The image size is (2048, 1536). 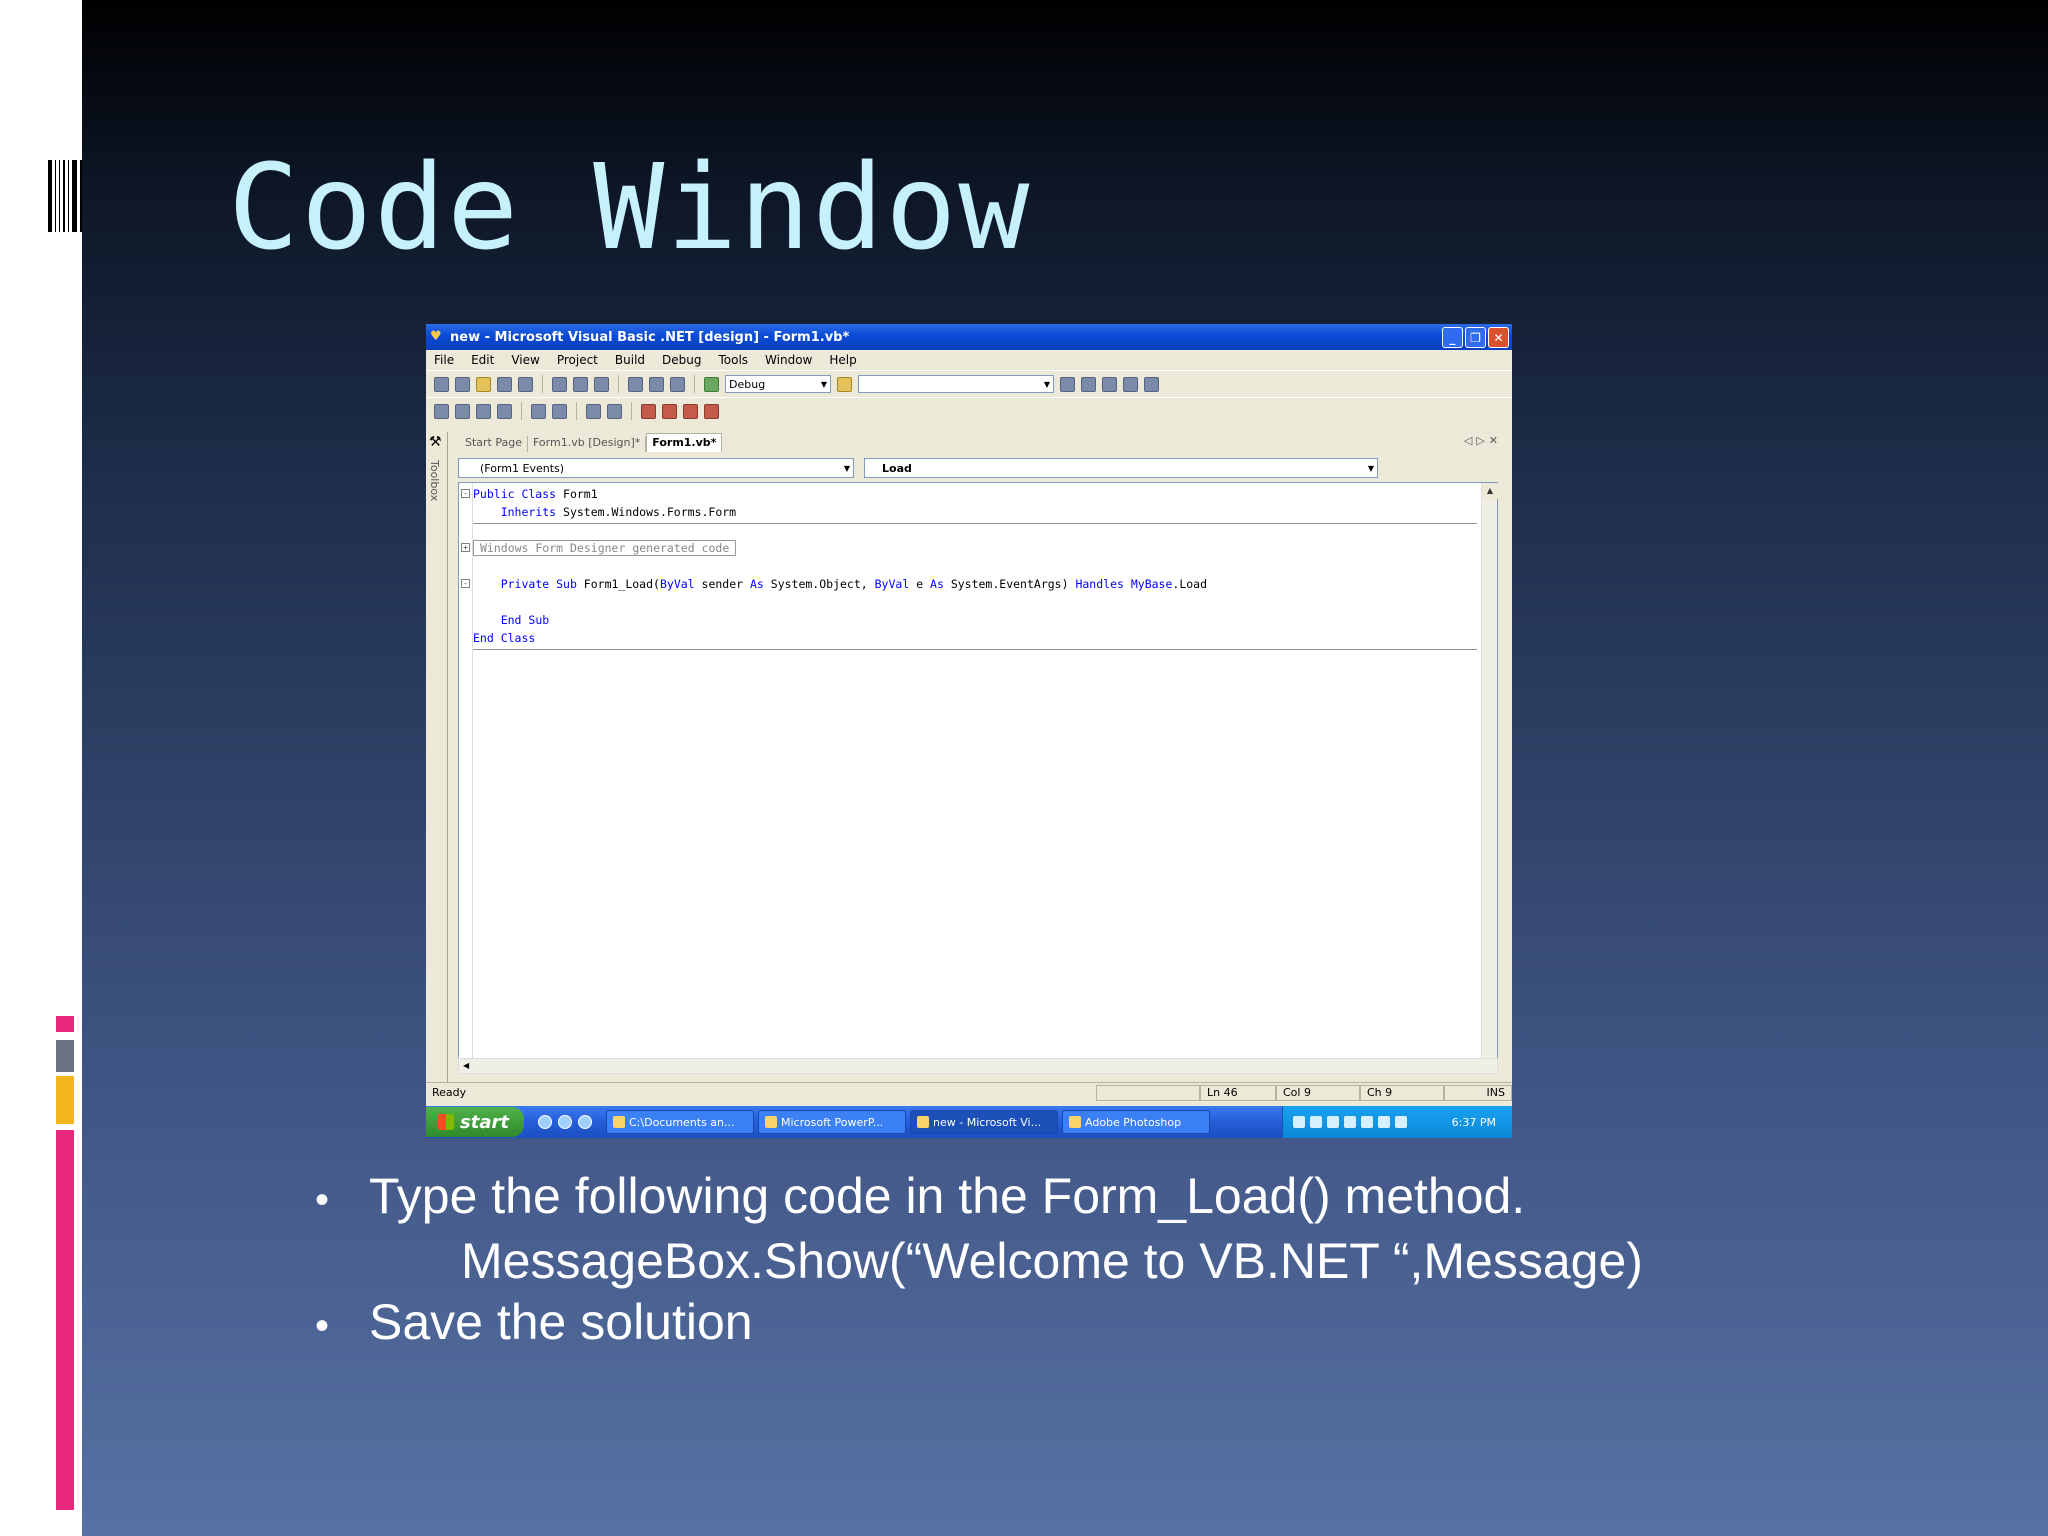 I want to click on close-button: ✕, so click(x=1498, y=337).